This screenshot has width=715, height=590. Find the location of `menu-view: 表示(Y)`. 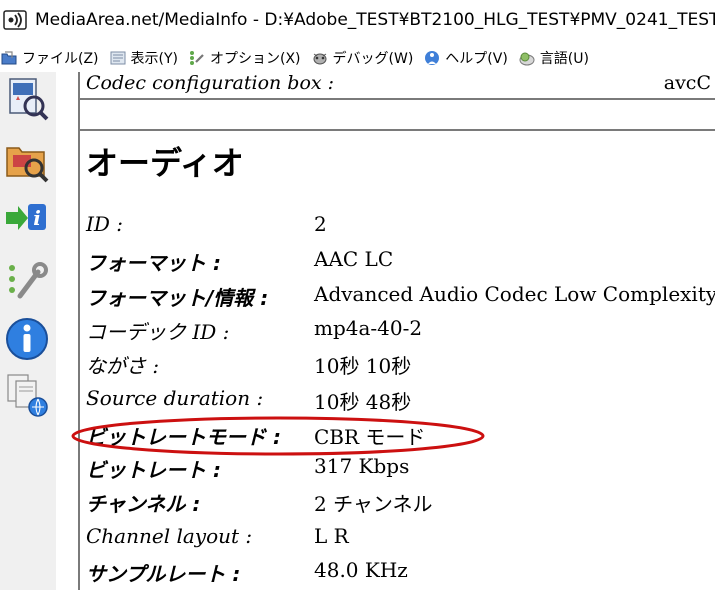

menu-view: 表示(Y) is located at coordinates (143, 58).